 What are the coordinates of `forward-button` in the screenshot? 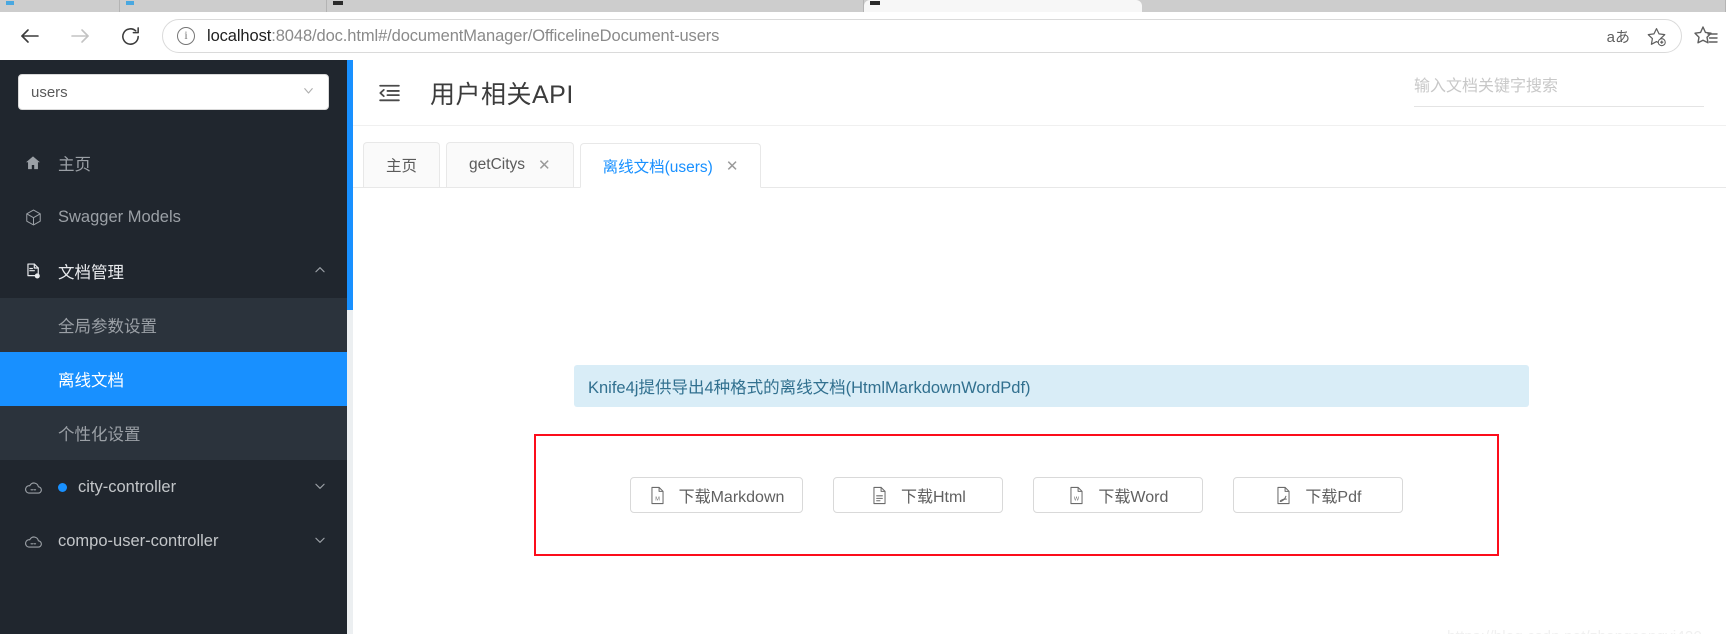 It's located at (80, 36).